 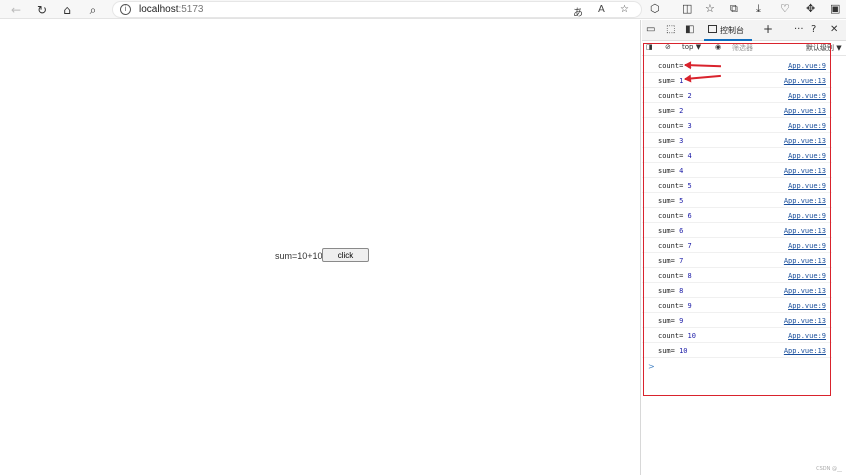 What do you see at coordinates (813, 29) in the screenshot?
I see `help-icon: ?` at bounding box center [813, 29].